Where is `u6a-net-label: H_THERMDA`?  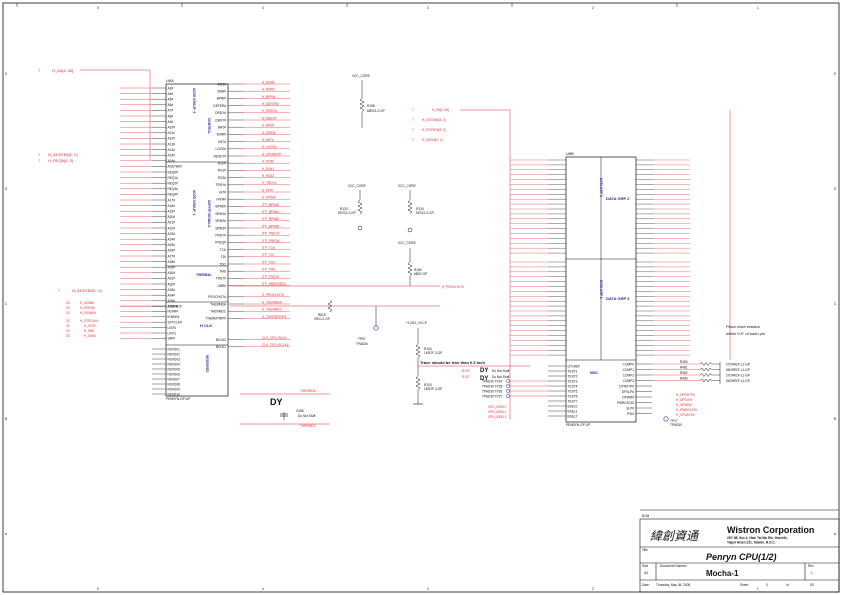 u6a-net-label: H_THERMDA is located at coordinates (272, 302).